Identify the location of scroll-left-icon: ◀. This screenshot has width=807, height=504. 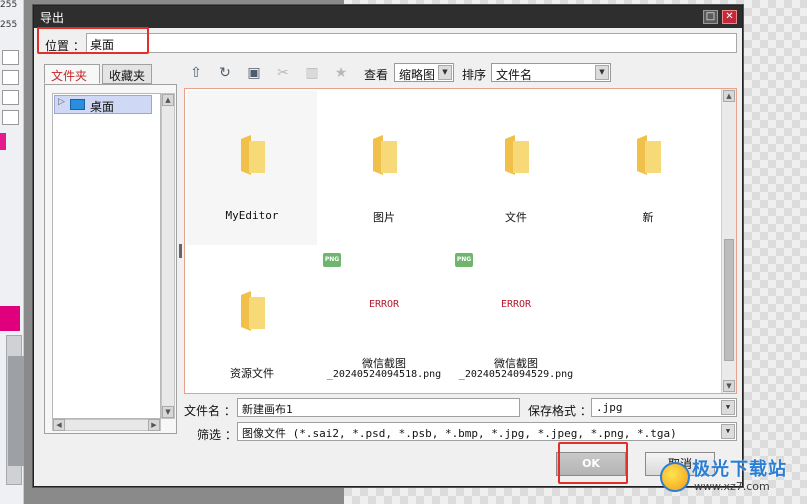
(59, 425).